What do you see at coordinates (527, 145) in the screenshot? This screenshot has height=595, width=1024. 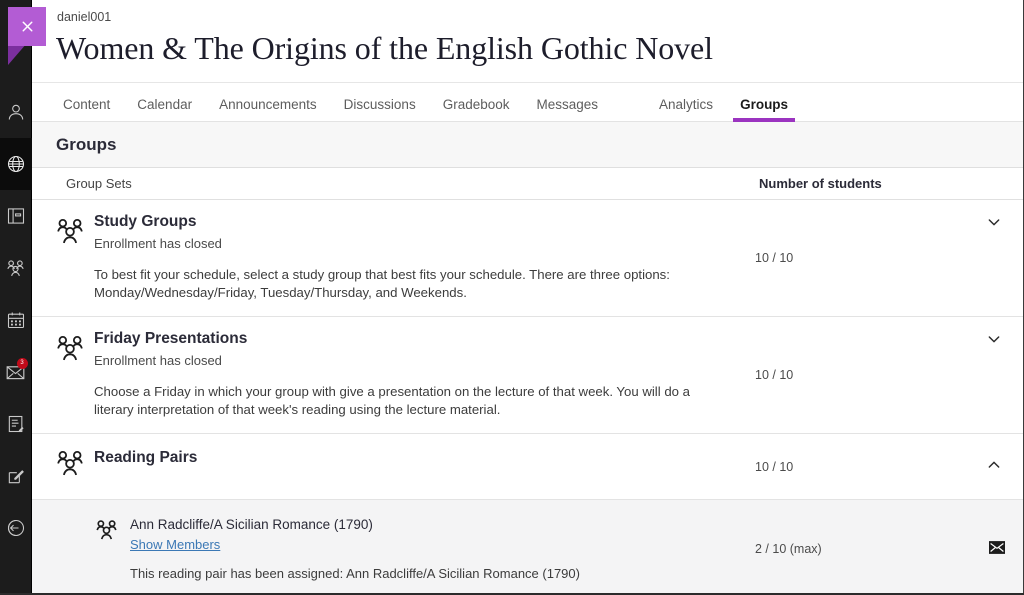 I see `section-band: Groups` at bounding box center [527, 145].